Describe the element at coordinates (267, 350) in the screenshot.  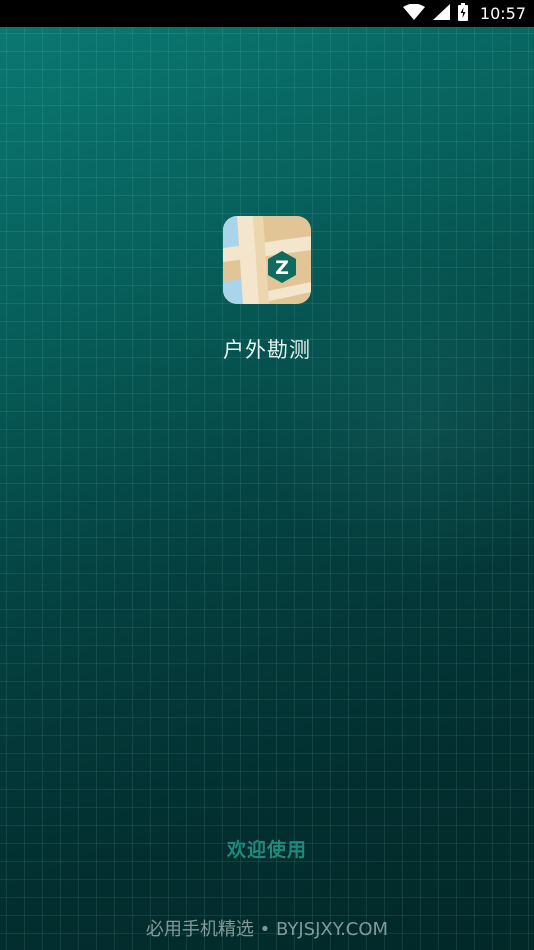
I see `app-name: 户外勘测` at that location.